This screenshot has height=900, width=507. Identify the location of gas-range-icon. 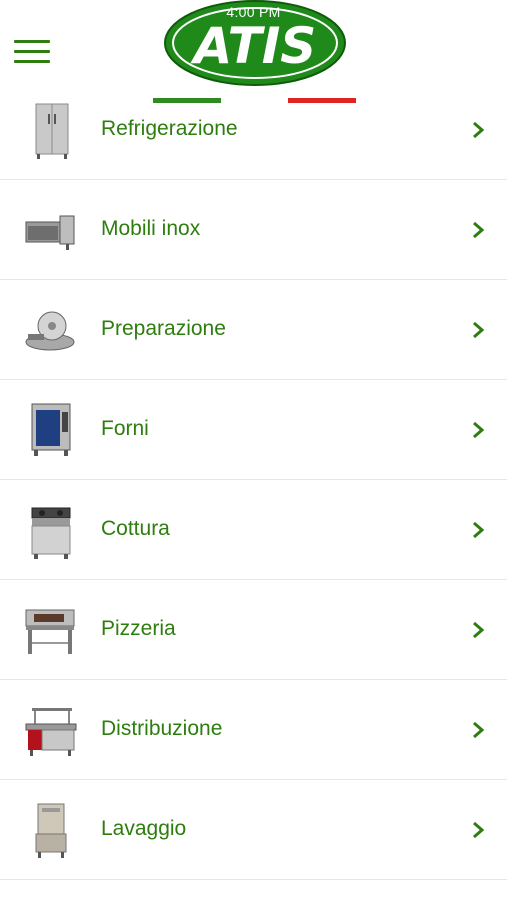
(51, 533).